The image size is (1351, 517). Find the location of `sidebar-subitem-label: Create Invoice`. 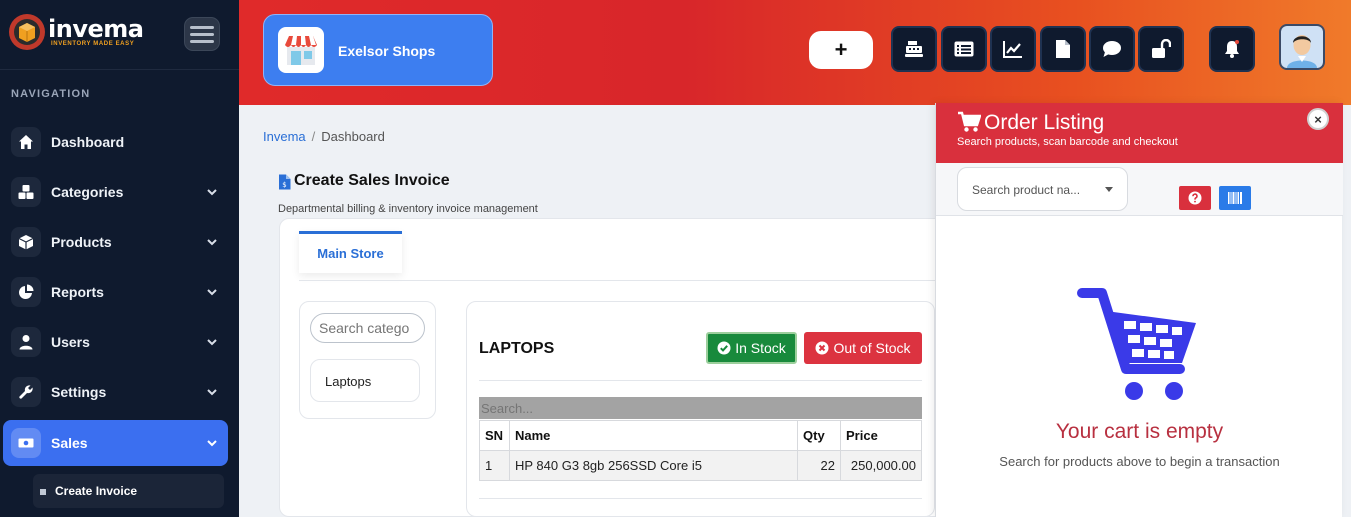

sidebar-subitem-label: Create Invoice is located at coordinates (96, 491).